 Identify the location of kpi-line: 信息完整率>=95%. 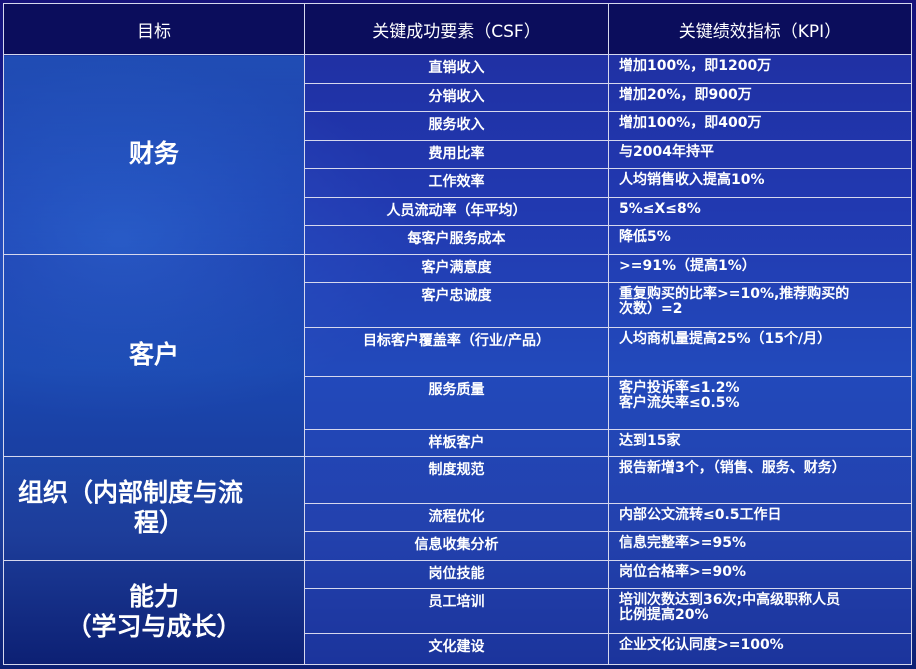
(682, 543).